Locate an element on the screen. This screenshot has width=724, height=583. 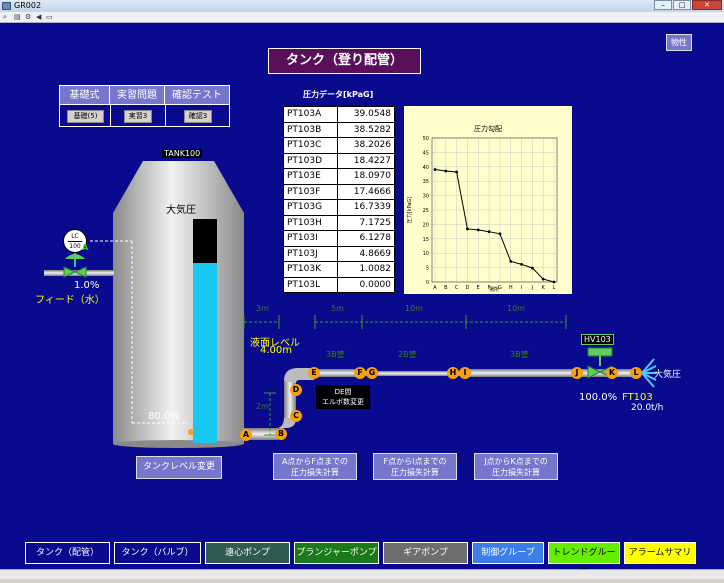
level-sensor-dot is located at coordinates (191, 432).